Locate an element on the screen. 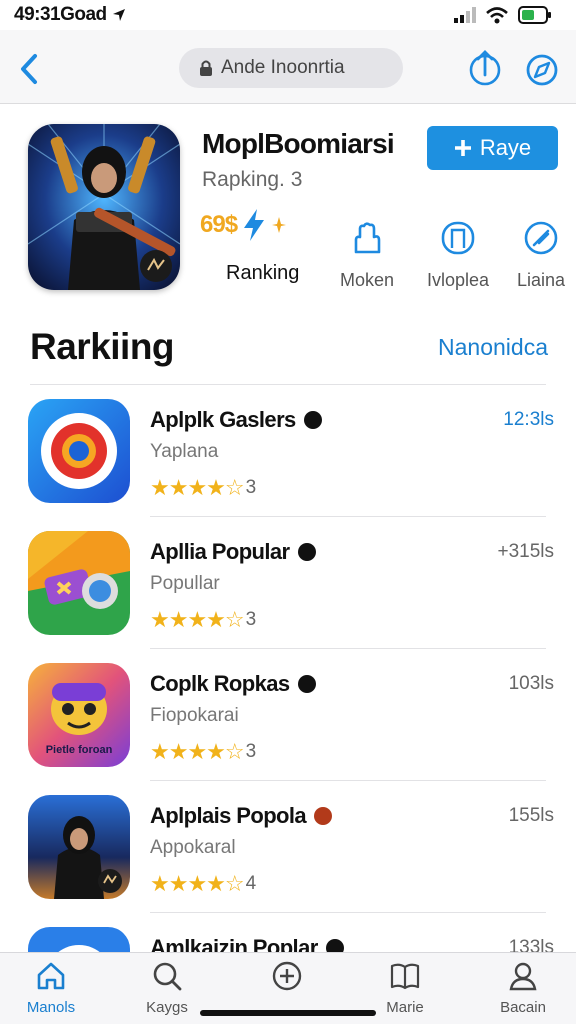 The image size is (576, 1024). location-arrow-icon is located at coordinates (118, 15).